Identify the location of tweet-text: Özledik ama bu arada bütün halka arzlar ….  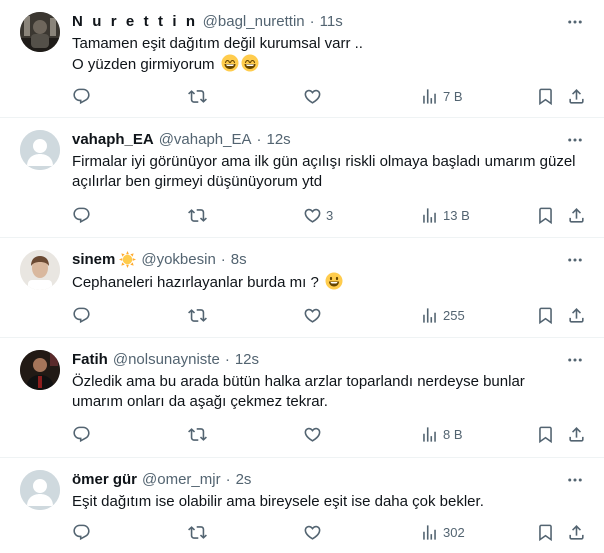
(325, 392).